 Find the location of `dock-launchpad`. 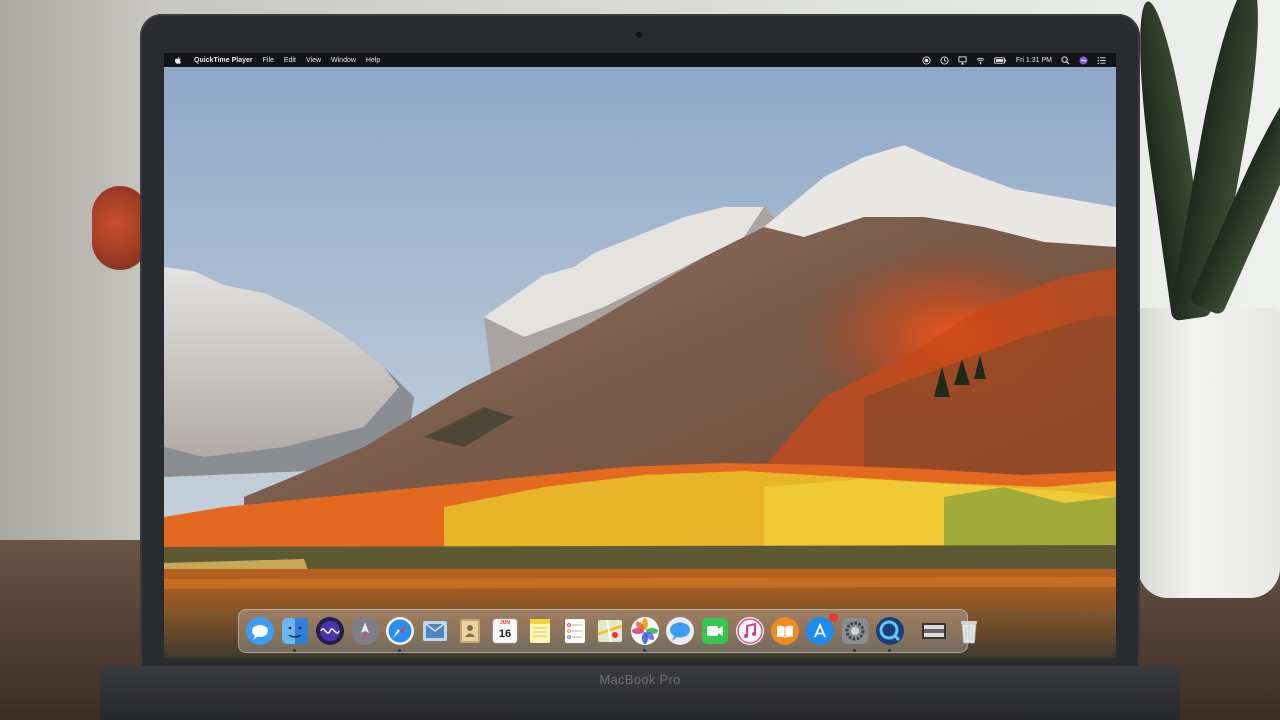

dock-launchpad is located at coordinates (365, 631).